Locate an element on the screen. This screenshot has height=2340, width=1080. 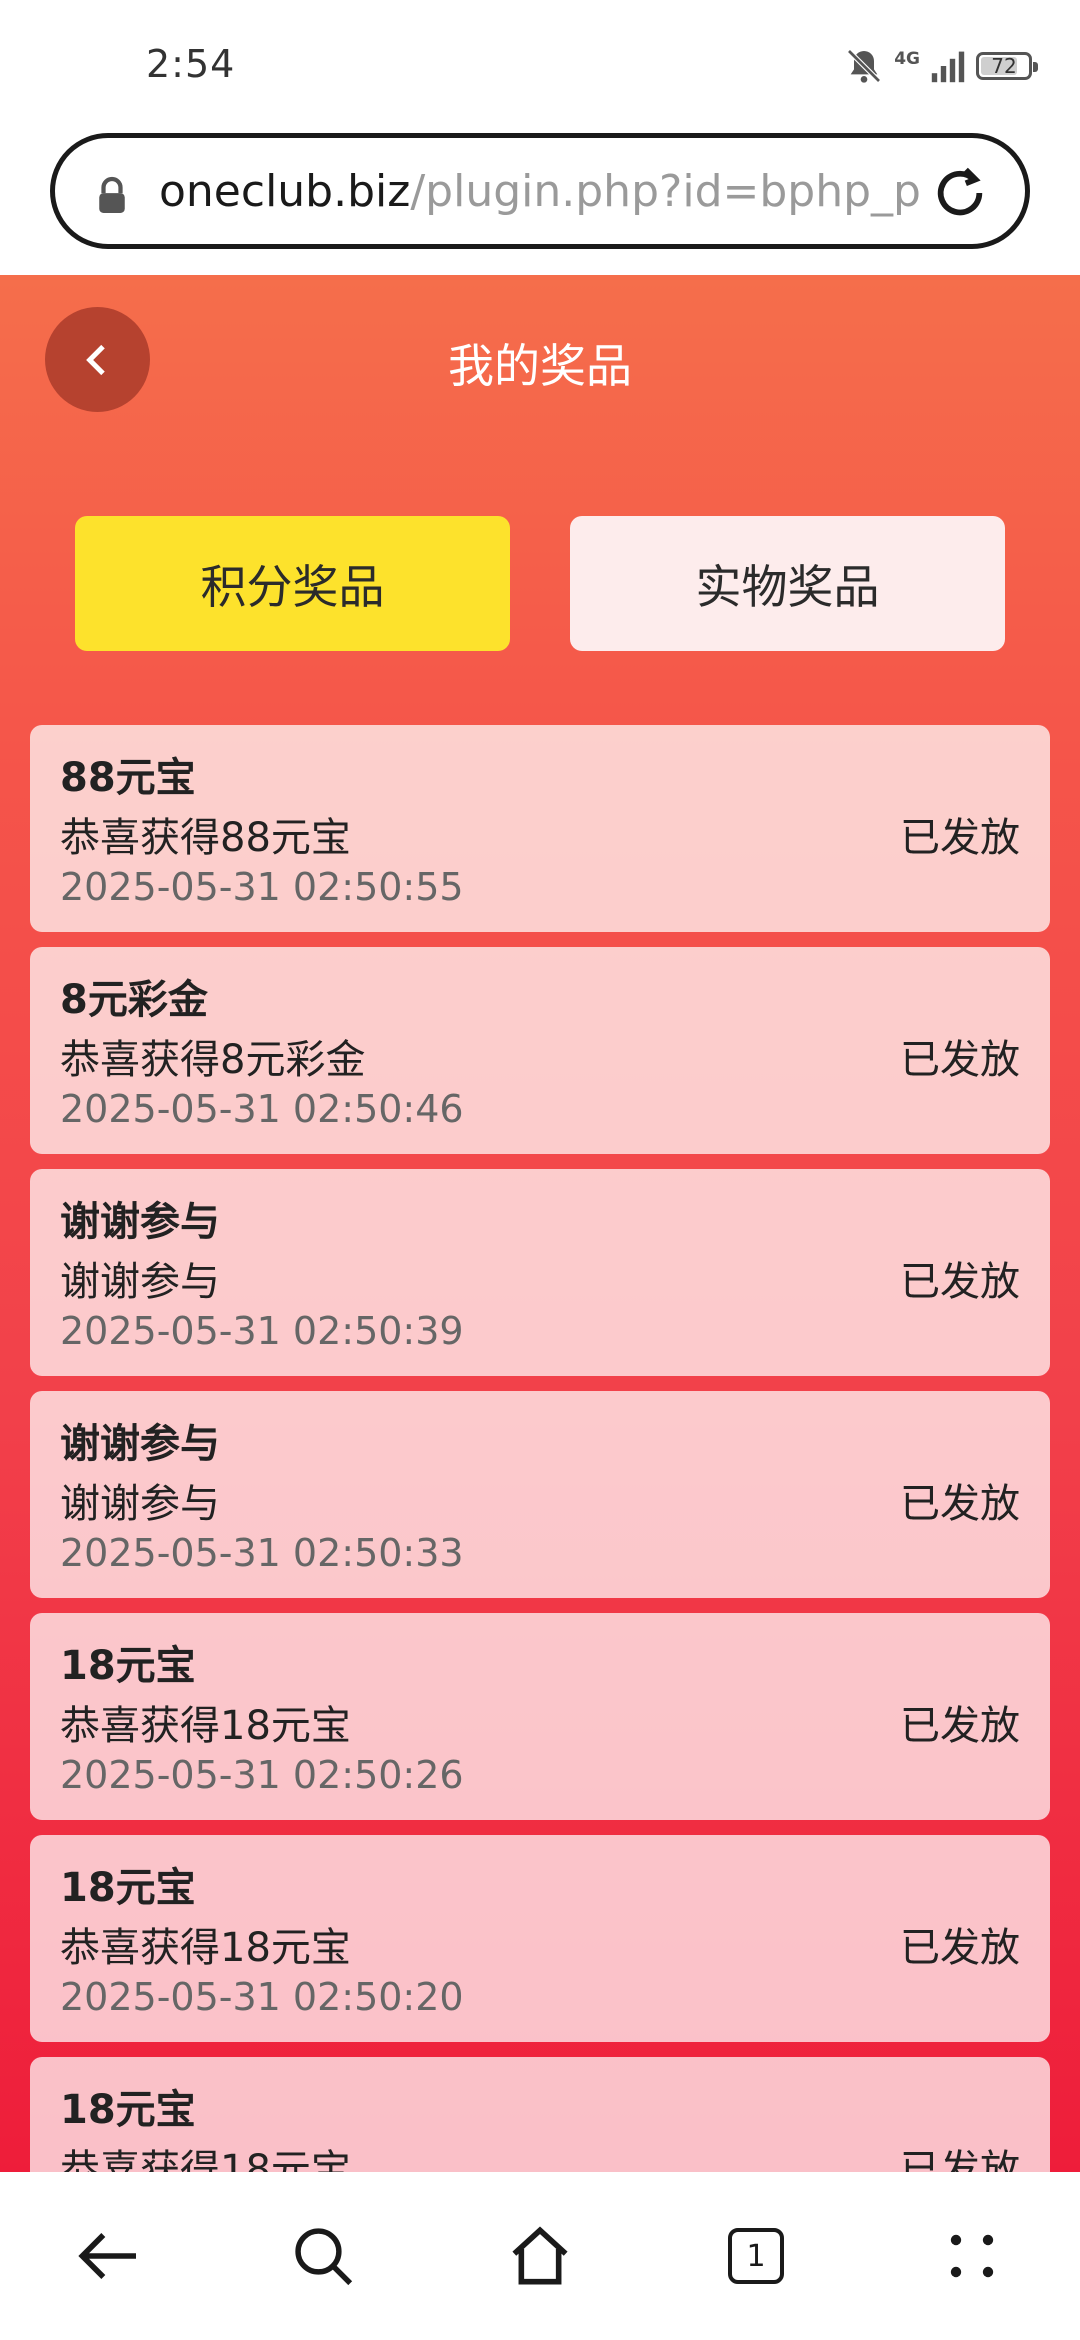
prize-time: 2025-05-31 02:50:26 is located at coordinates (262, 1775).